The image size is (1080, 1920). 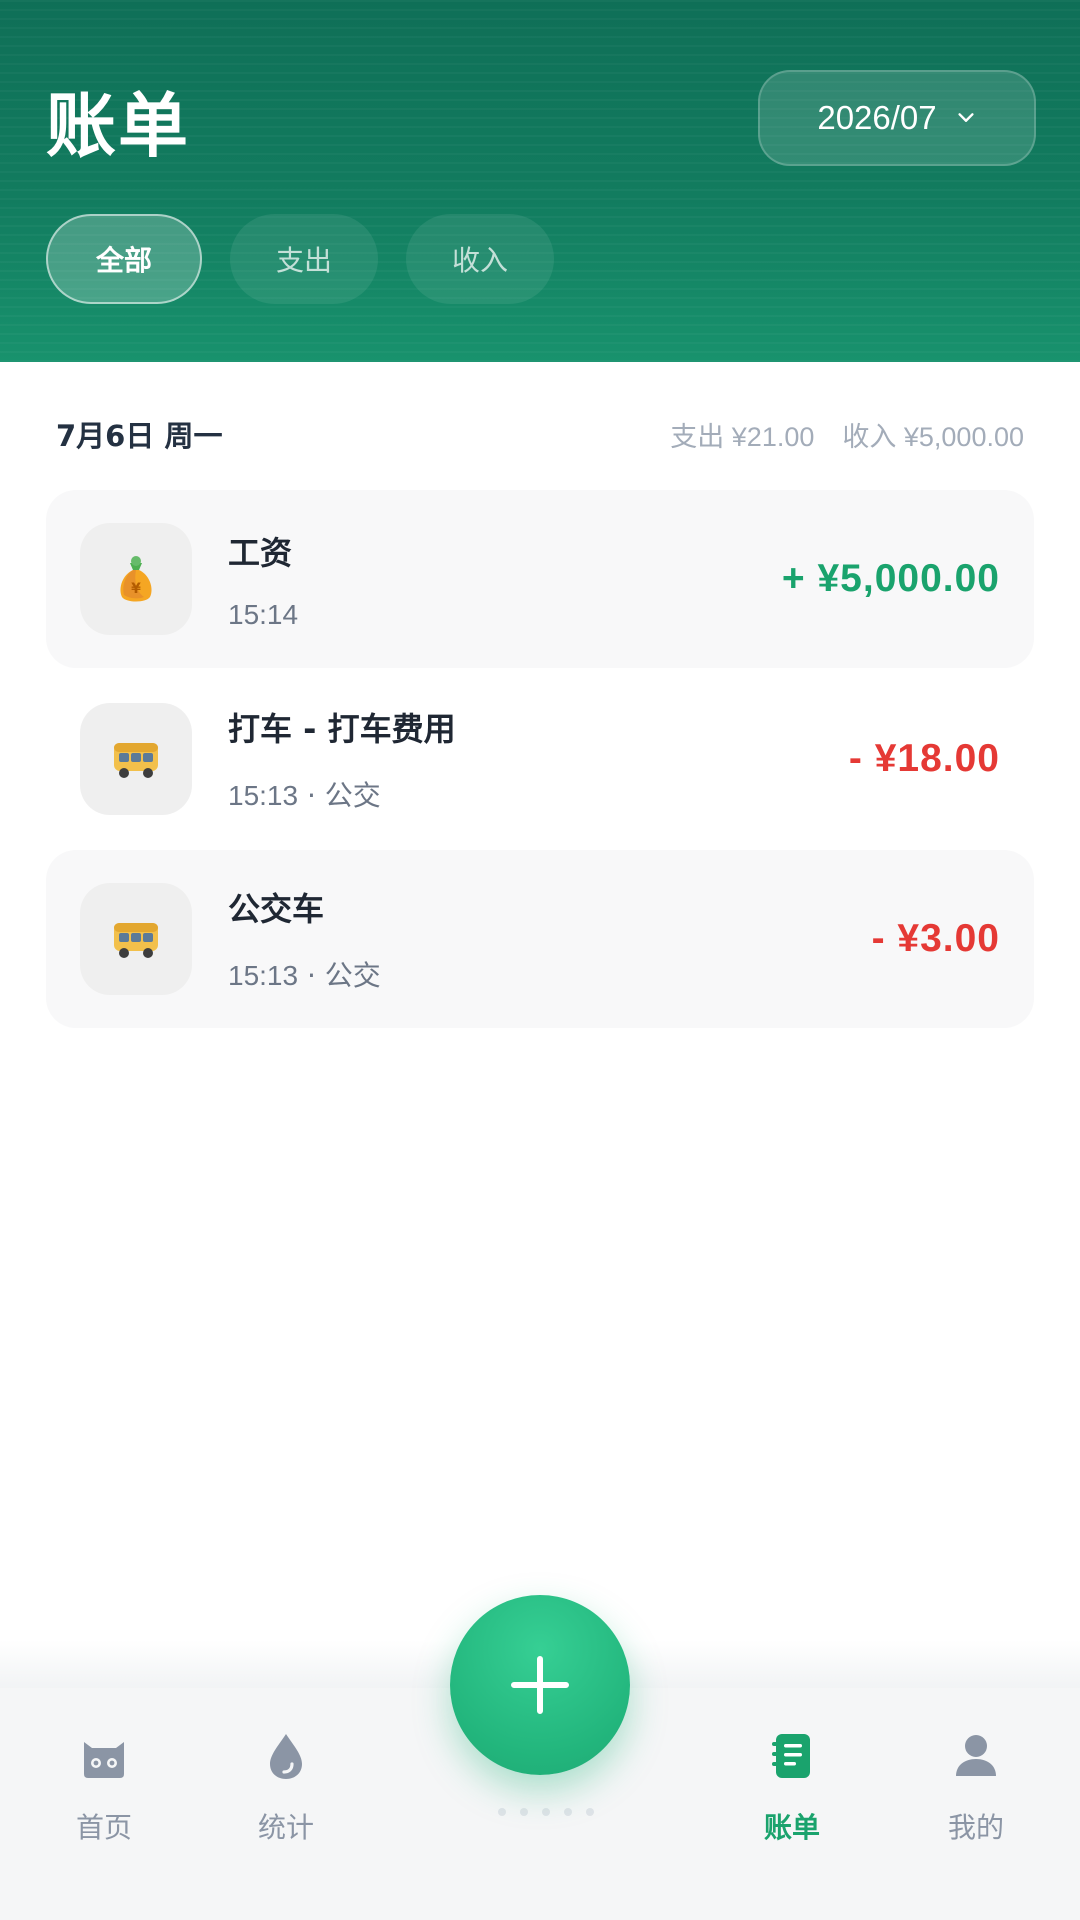 I want to click on month-picker: 2026/07, so click(x=897, y=118).